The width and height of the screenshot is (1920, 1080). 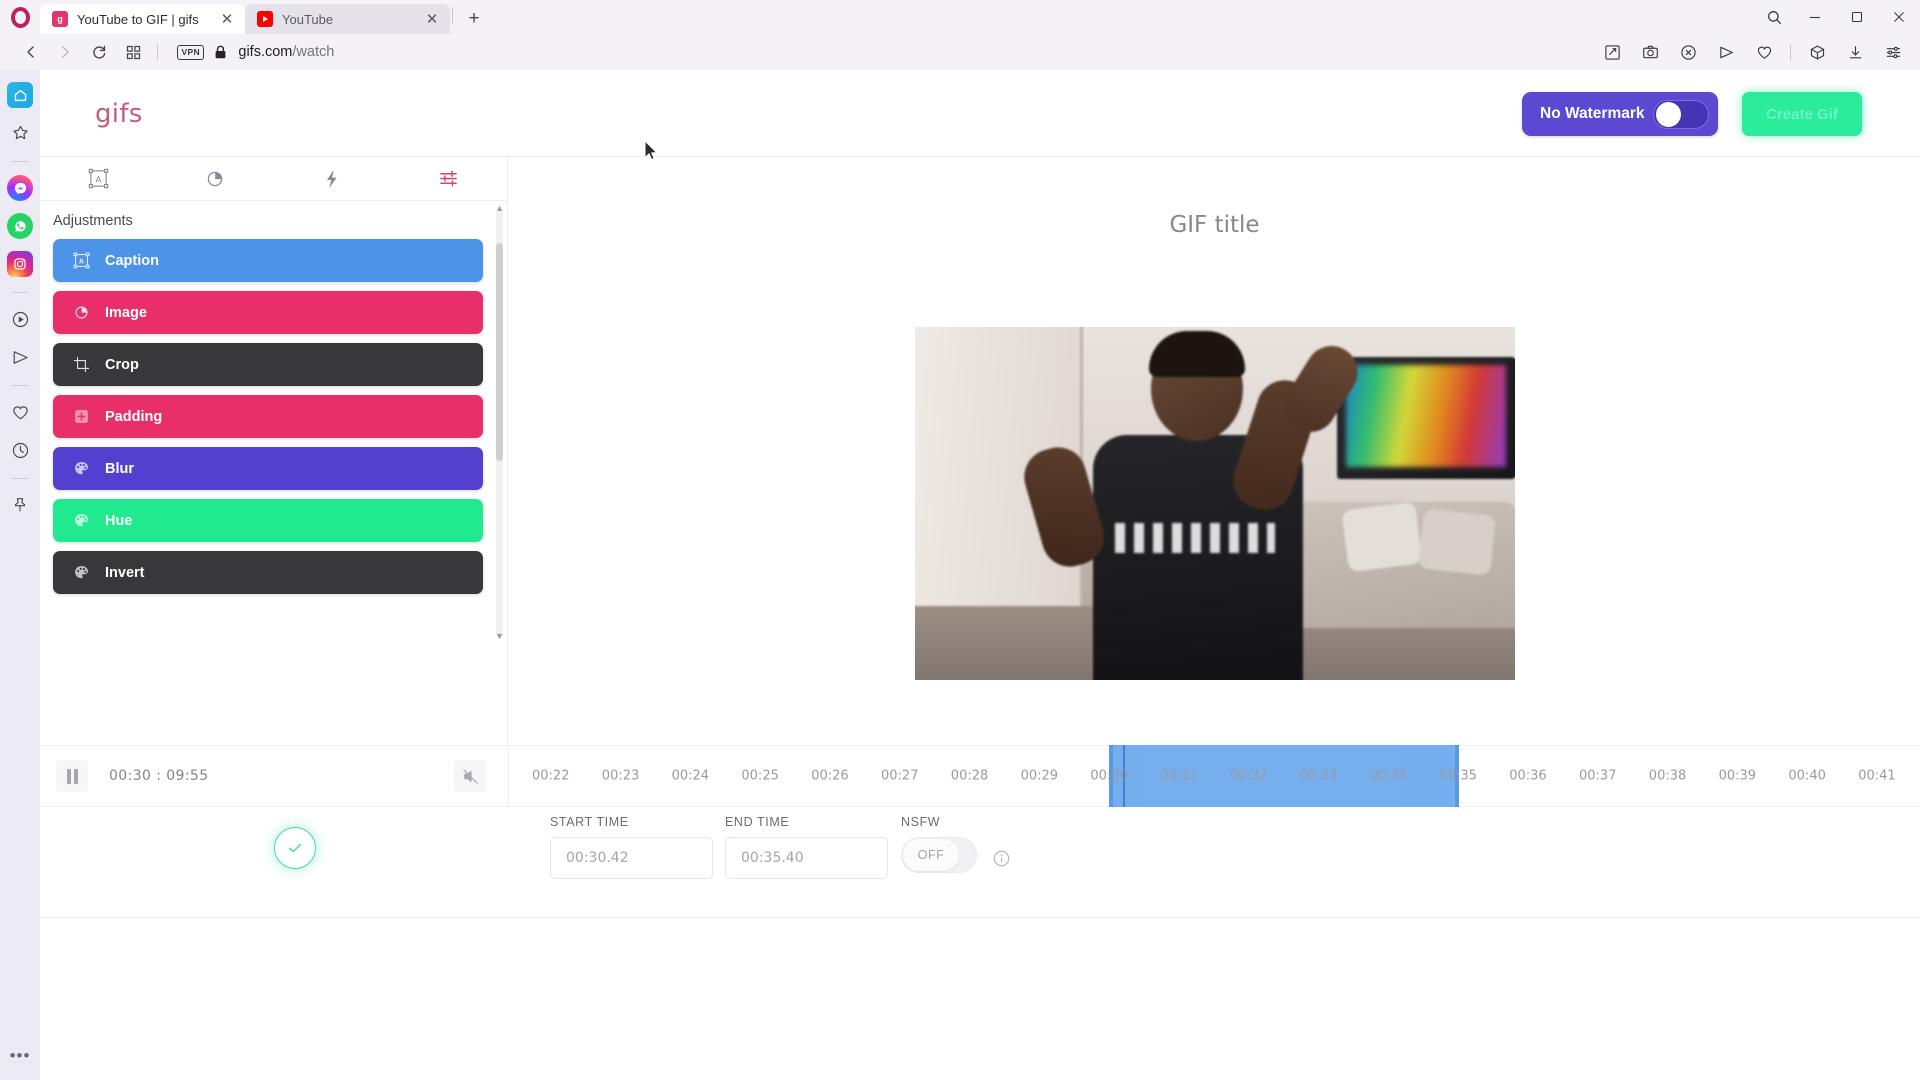 I want to click on whatsapp-icon, so click(x=20, y=226).